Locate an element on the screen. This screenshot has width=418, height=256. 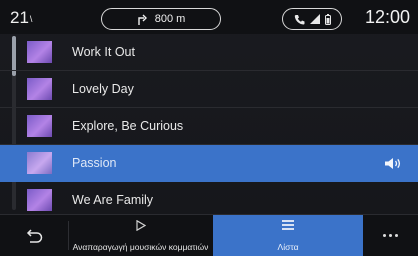
nav-distance: 800 m is located at coordinates (170, 19).